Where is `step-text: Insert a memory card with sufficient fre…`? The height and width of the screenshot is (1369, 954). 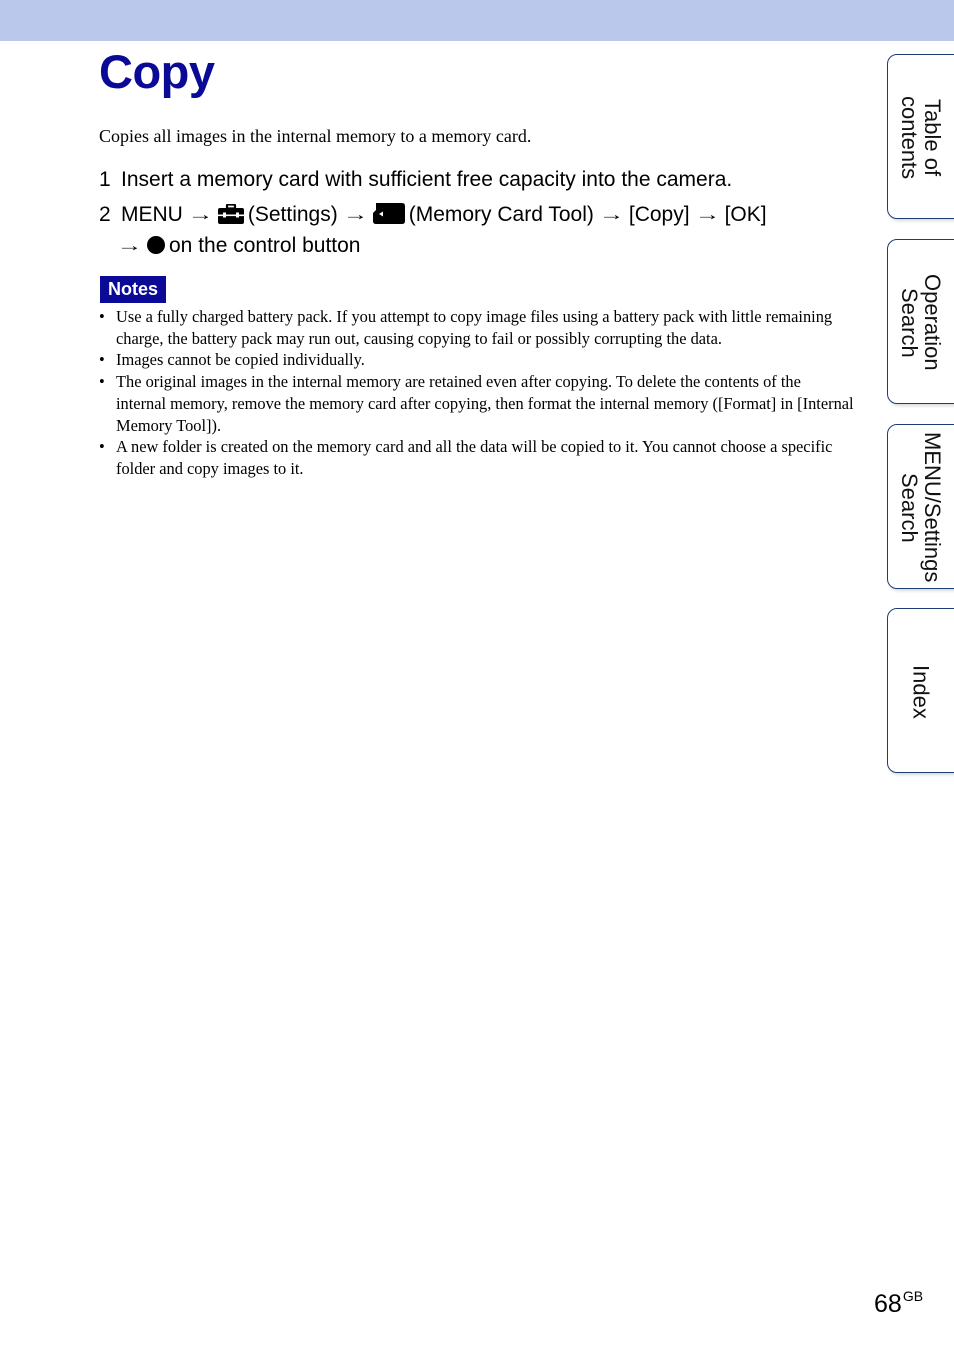 step-text: Insert a memory card with sufficient fre… is located at coordinates (427, 179).